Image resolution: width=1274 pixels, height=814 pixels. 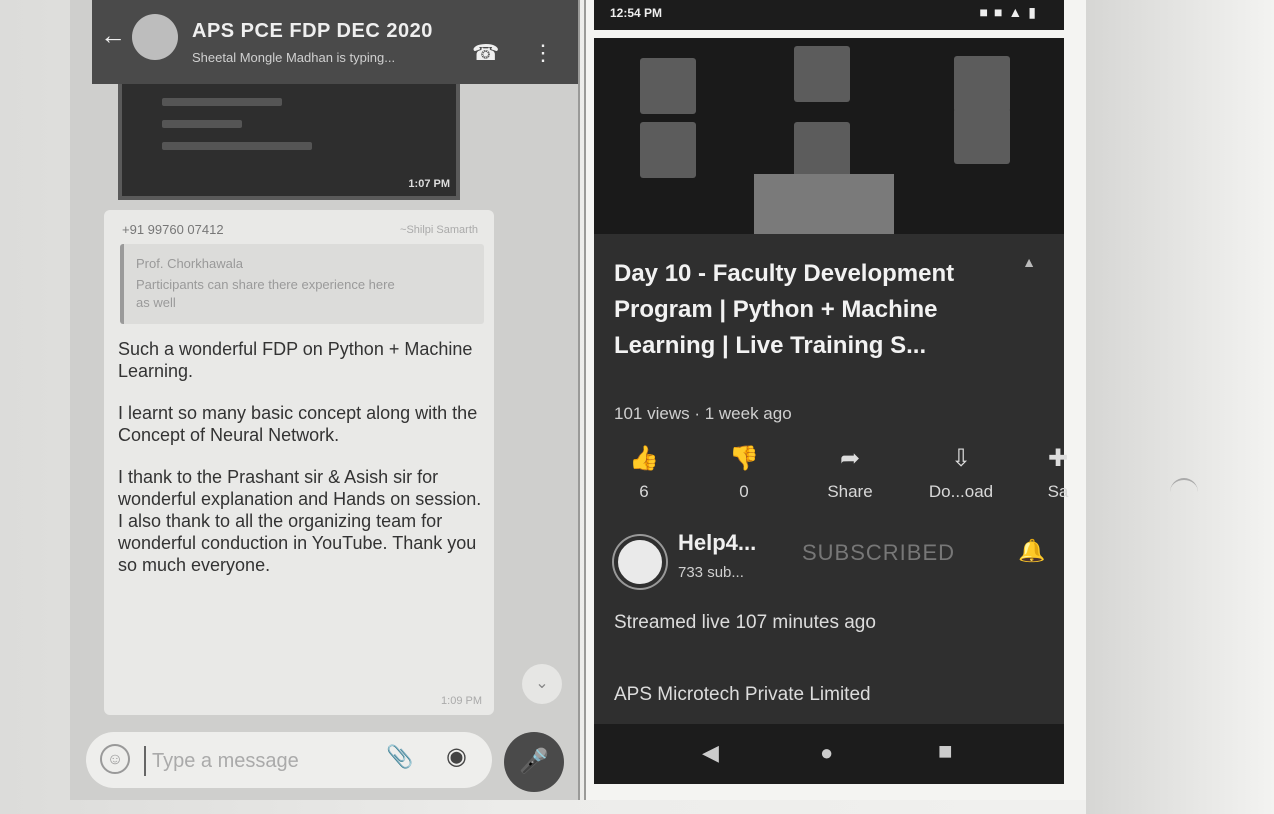 What do you see at coordinates (259, 761) in the screenshot?
I see `message-input` at bounding box center [259, 761].